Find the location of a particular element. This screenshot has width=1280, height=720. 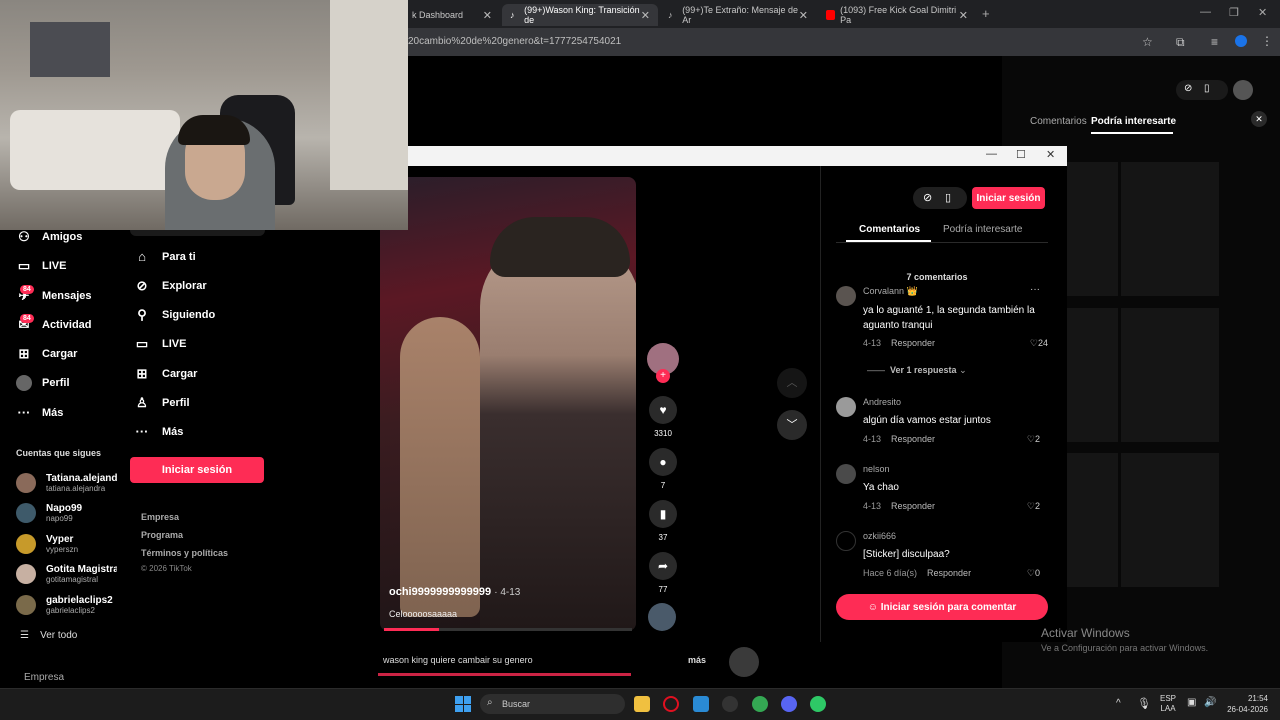

like-button: ♡24 is located at coordinates (1039, 343).